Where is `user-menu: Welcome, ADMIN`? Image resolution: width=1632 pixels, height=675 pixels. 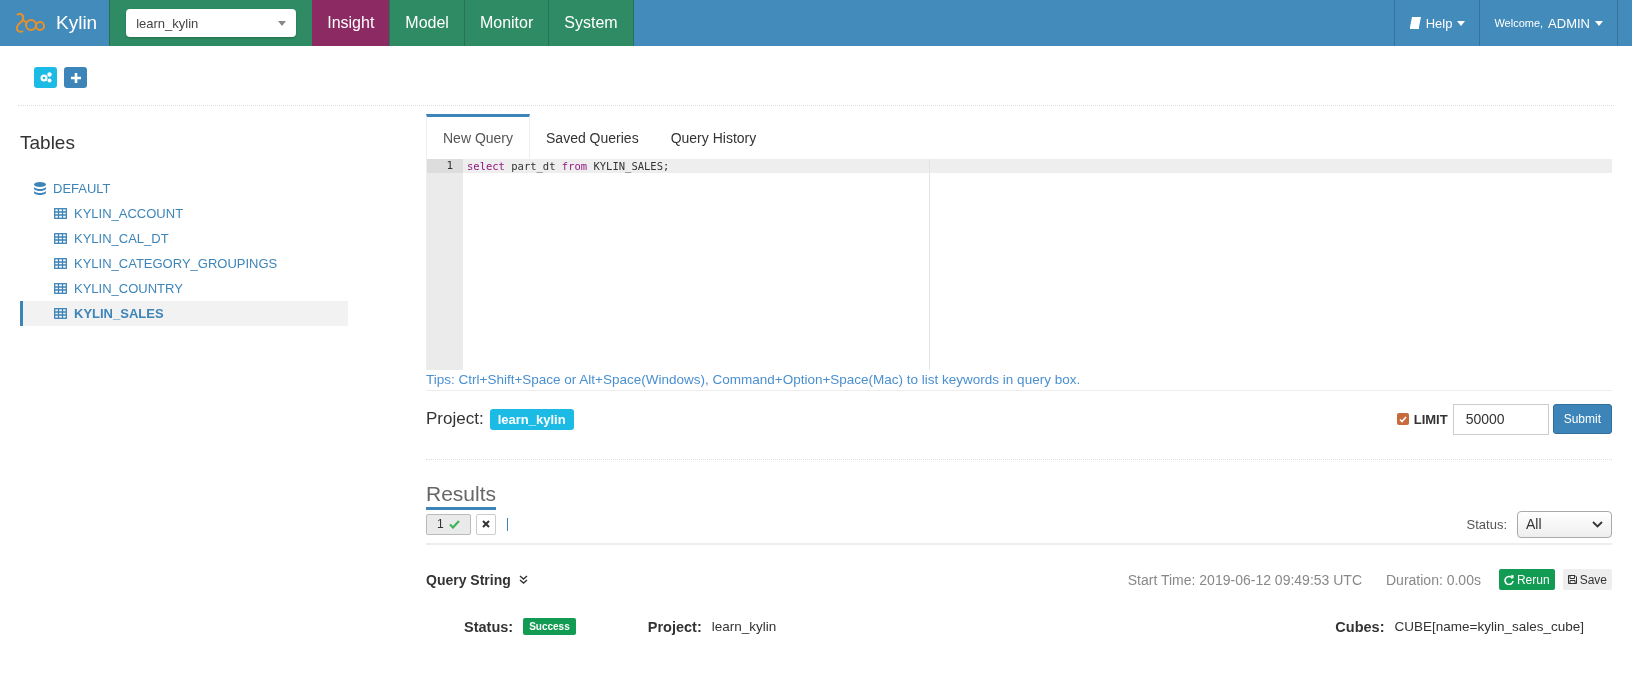
user-menu: Welcome, ADMIN is located at coordinates (1548, 23).